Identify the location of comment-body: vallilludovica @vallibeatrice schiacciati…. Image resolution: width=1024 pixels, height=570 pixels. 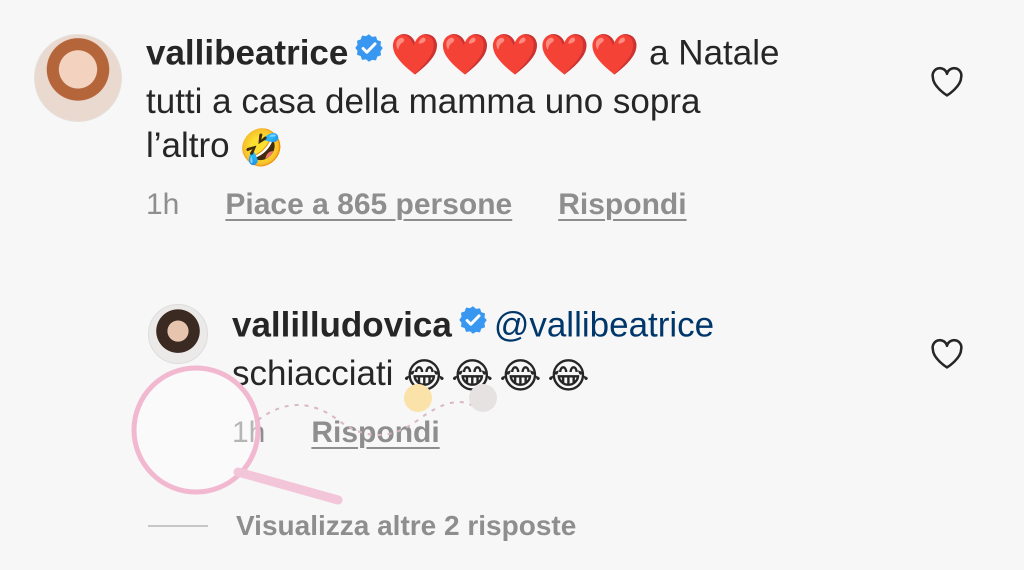
(572, 350).